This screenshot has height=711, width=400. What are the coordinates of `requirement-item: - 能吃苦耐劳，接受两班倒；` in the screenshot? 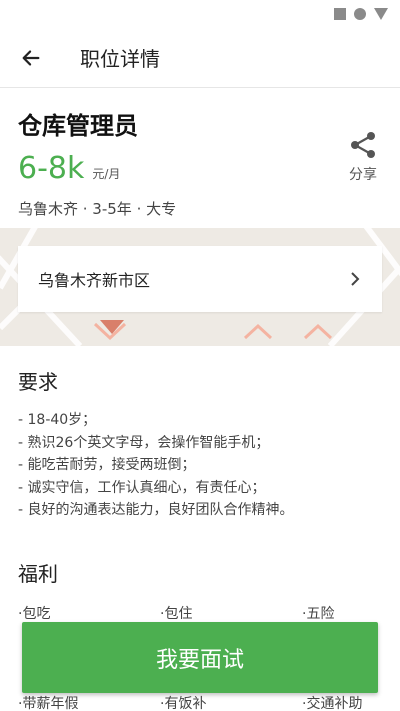 It's located at (107, 465).